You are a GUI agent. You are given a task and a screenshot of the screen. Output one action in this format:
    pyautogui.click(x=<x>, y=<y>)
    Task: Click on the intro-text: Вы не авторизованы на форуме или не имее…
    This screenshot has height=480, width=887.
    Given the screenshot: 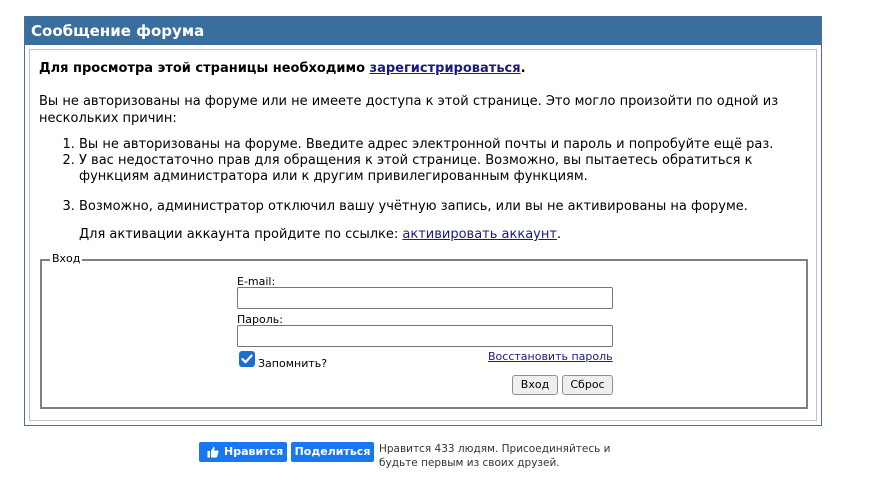 What is the action you would take?
    pyautogui.click(x=409, y=110)
    